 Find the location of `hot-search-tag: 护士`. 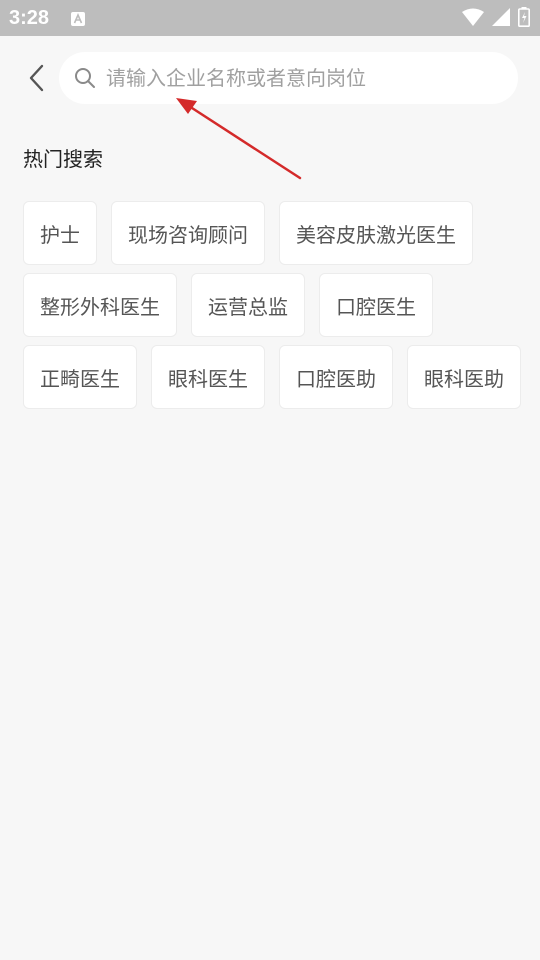

hot-search-tag: 护士 is located at coordinates (60, 233).